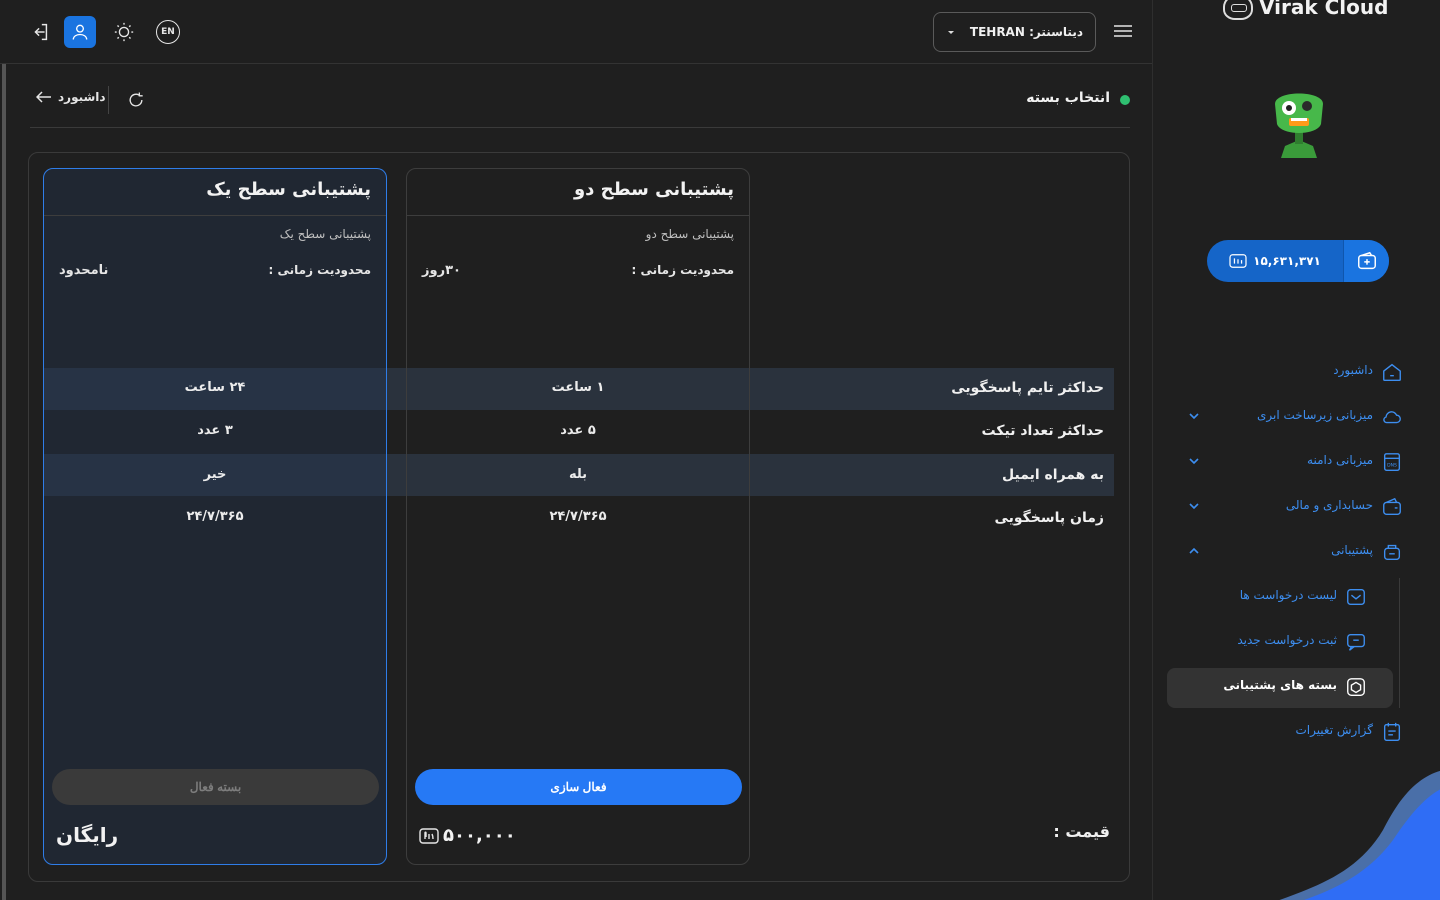  I want to click on brand-mark-icon, so click(1238, 10).